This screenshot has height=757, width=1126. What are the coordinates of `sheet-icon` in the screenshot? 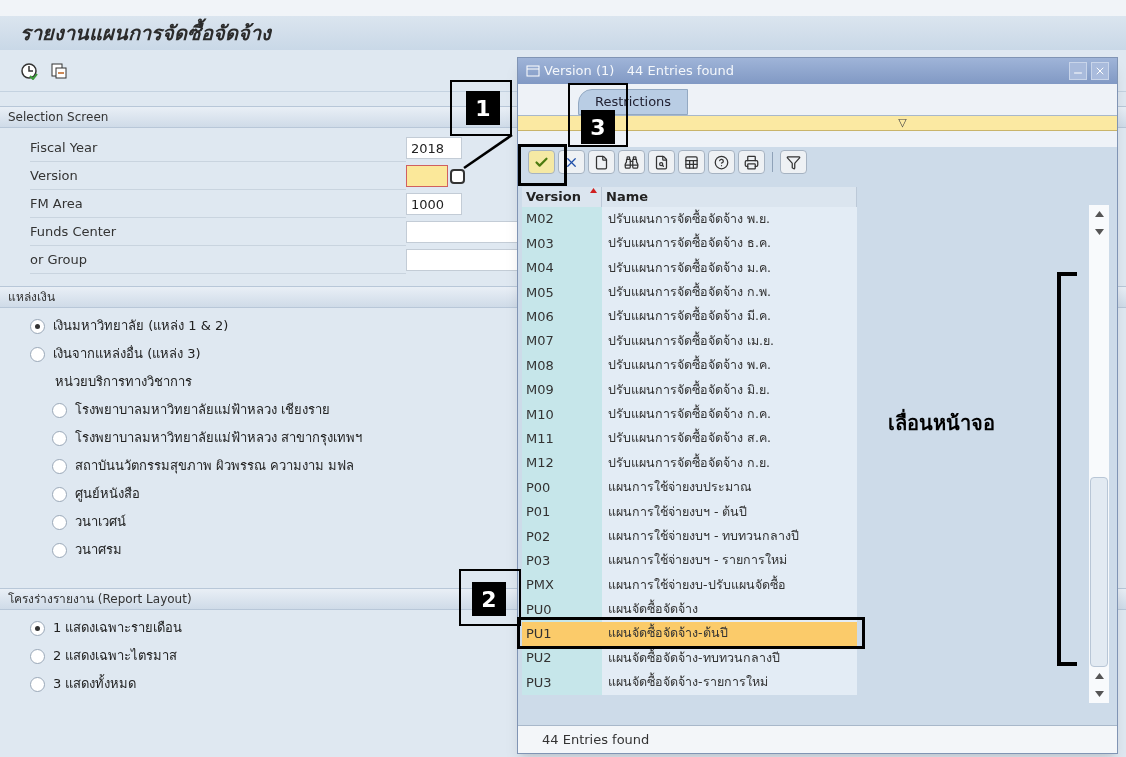 It's located at (691, 162).